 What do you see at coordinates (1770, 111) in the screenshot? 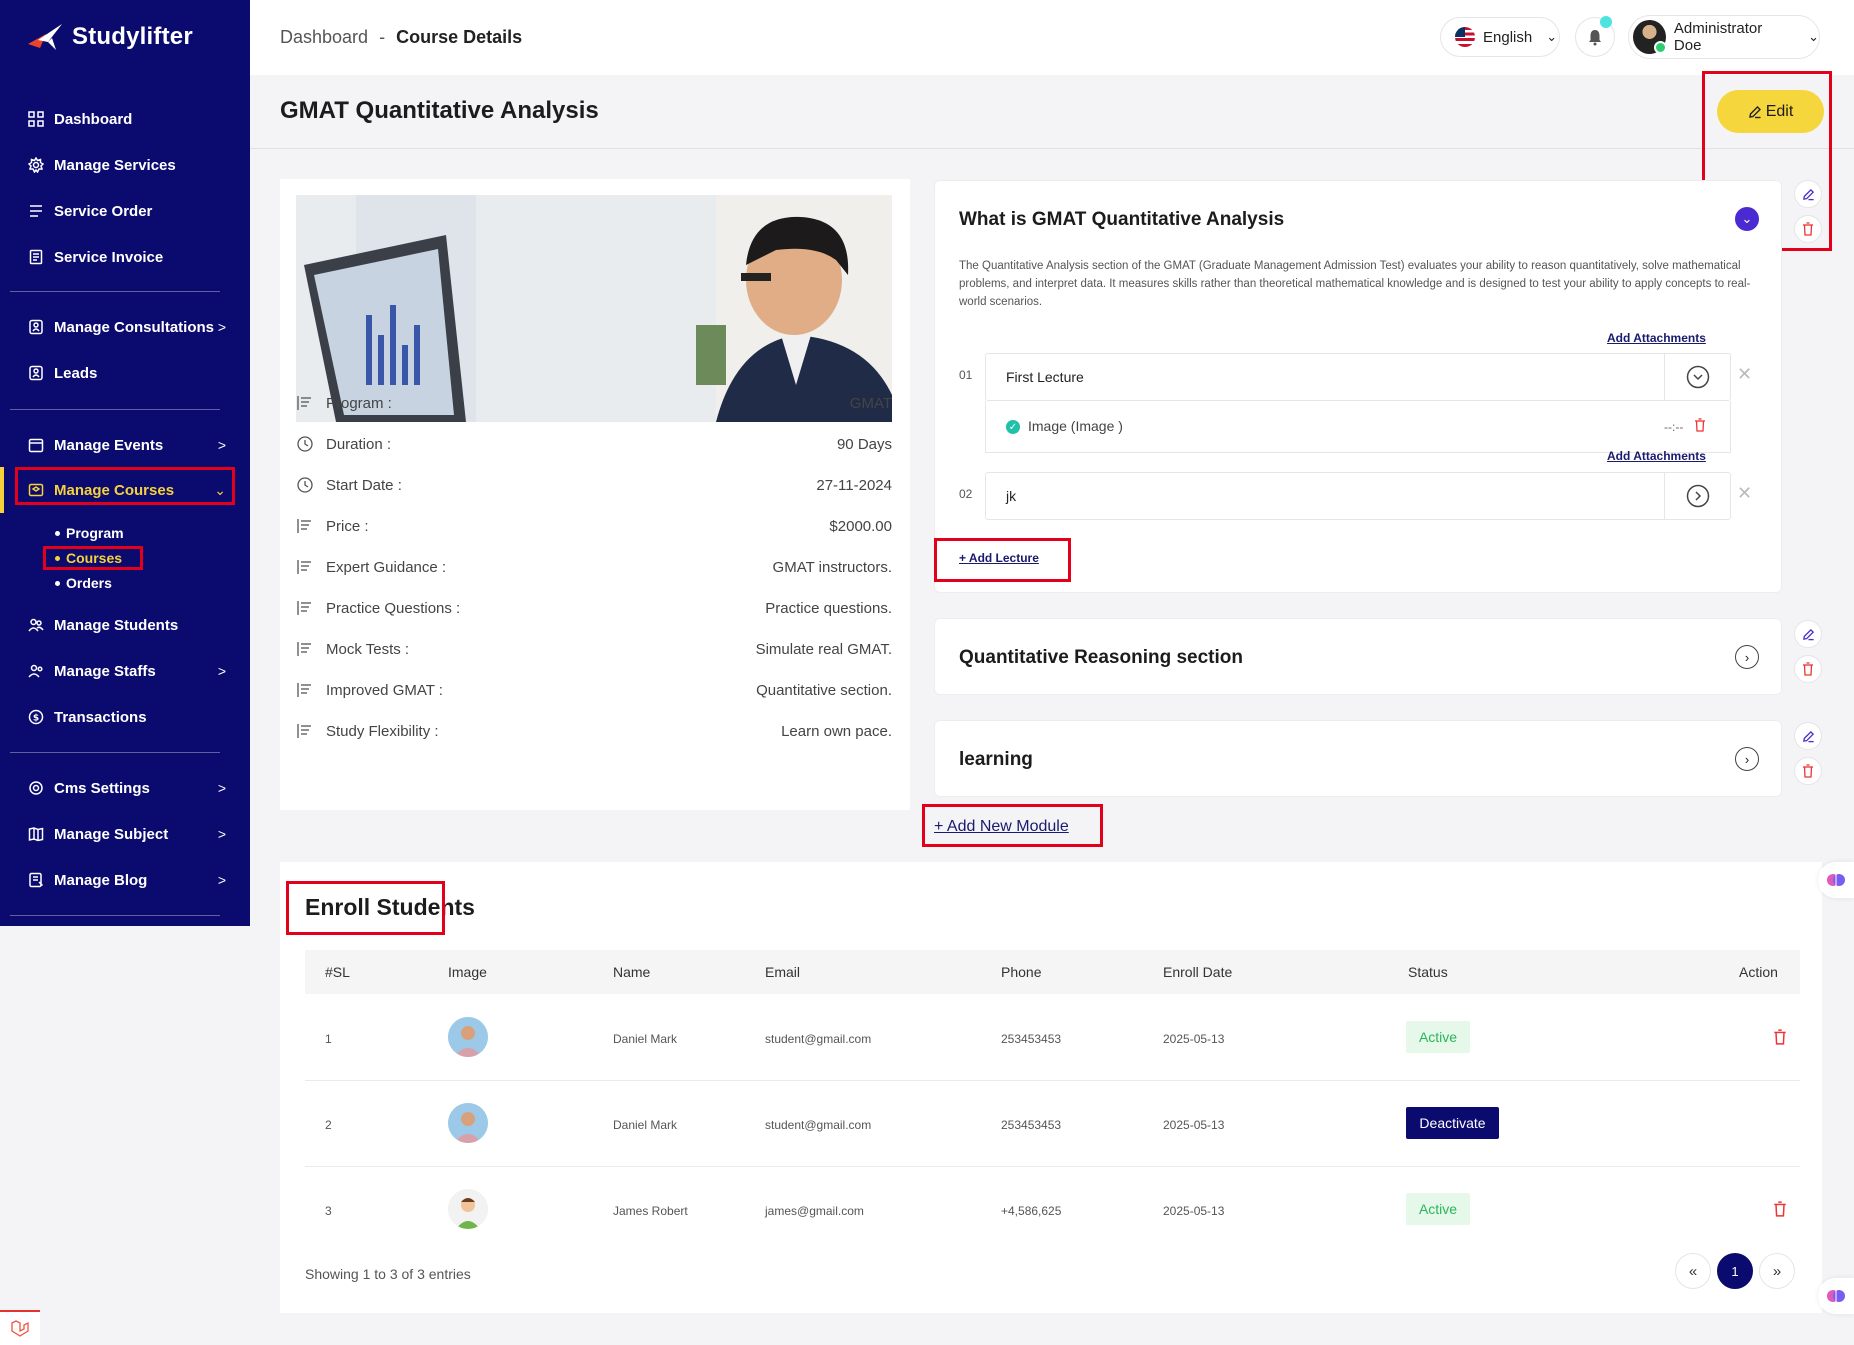
I see `edit-button: Edit` at bounding box center [1770, 111].